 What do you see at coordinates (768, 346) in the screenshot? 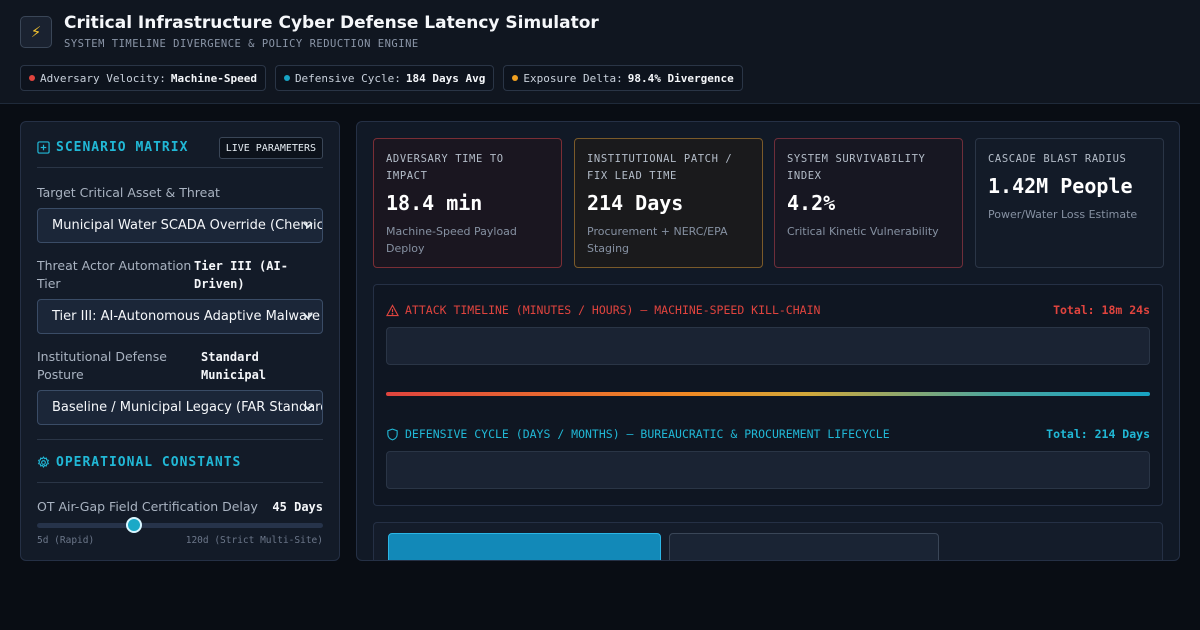
I see `attack-timeline-track` at bounding box center [768, 346].